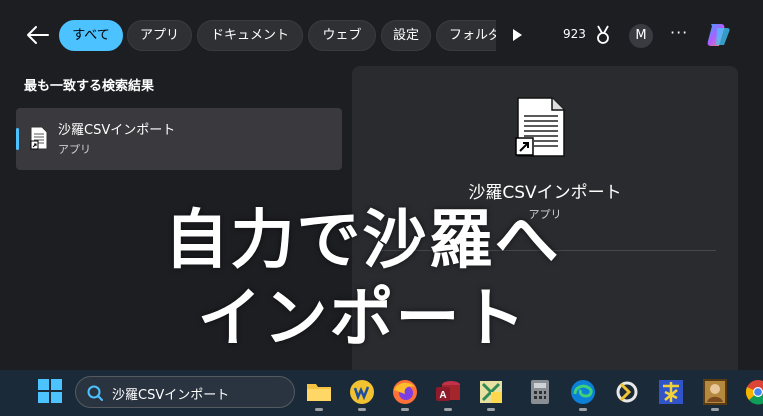 The width and height of the screenshot is (763, 416). I want to click on taskbar-search-box: 沙羅CSVインポート, so click(185, 392).